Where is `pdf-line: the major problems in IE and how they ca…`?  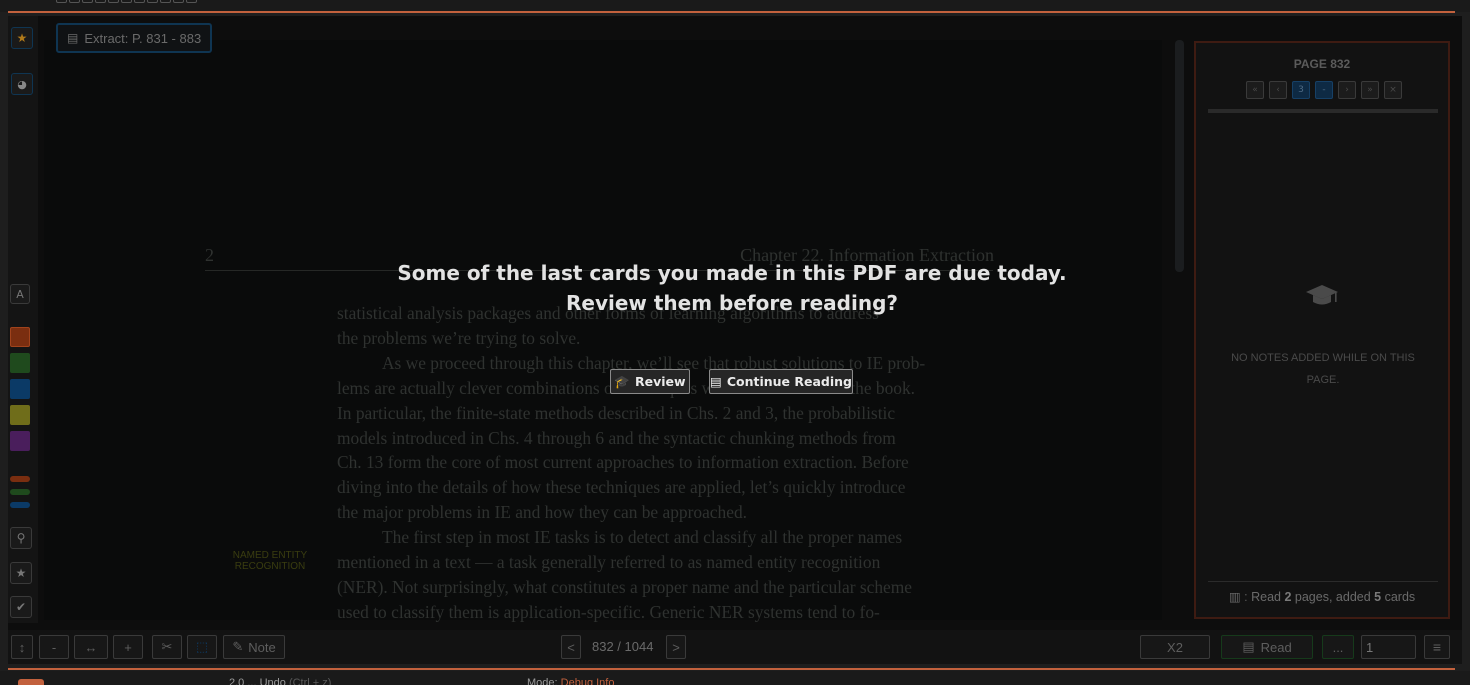
pdf-line: the major problems in IE and how they ca… is located at coordinates (542, 512).